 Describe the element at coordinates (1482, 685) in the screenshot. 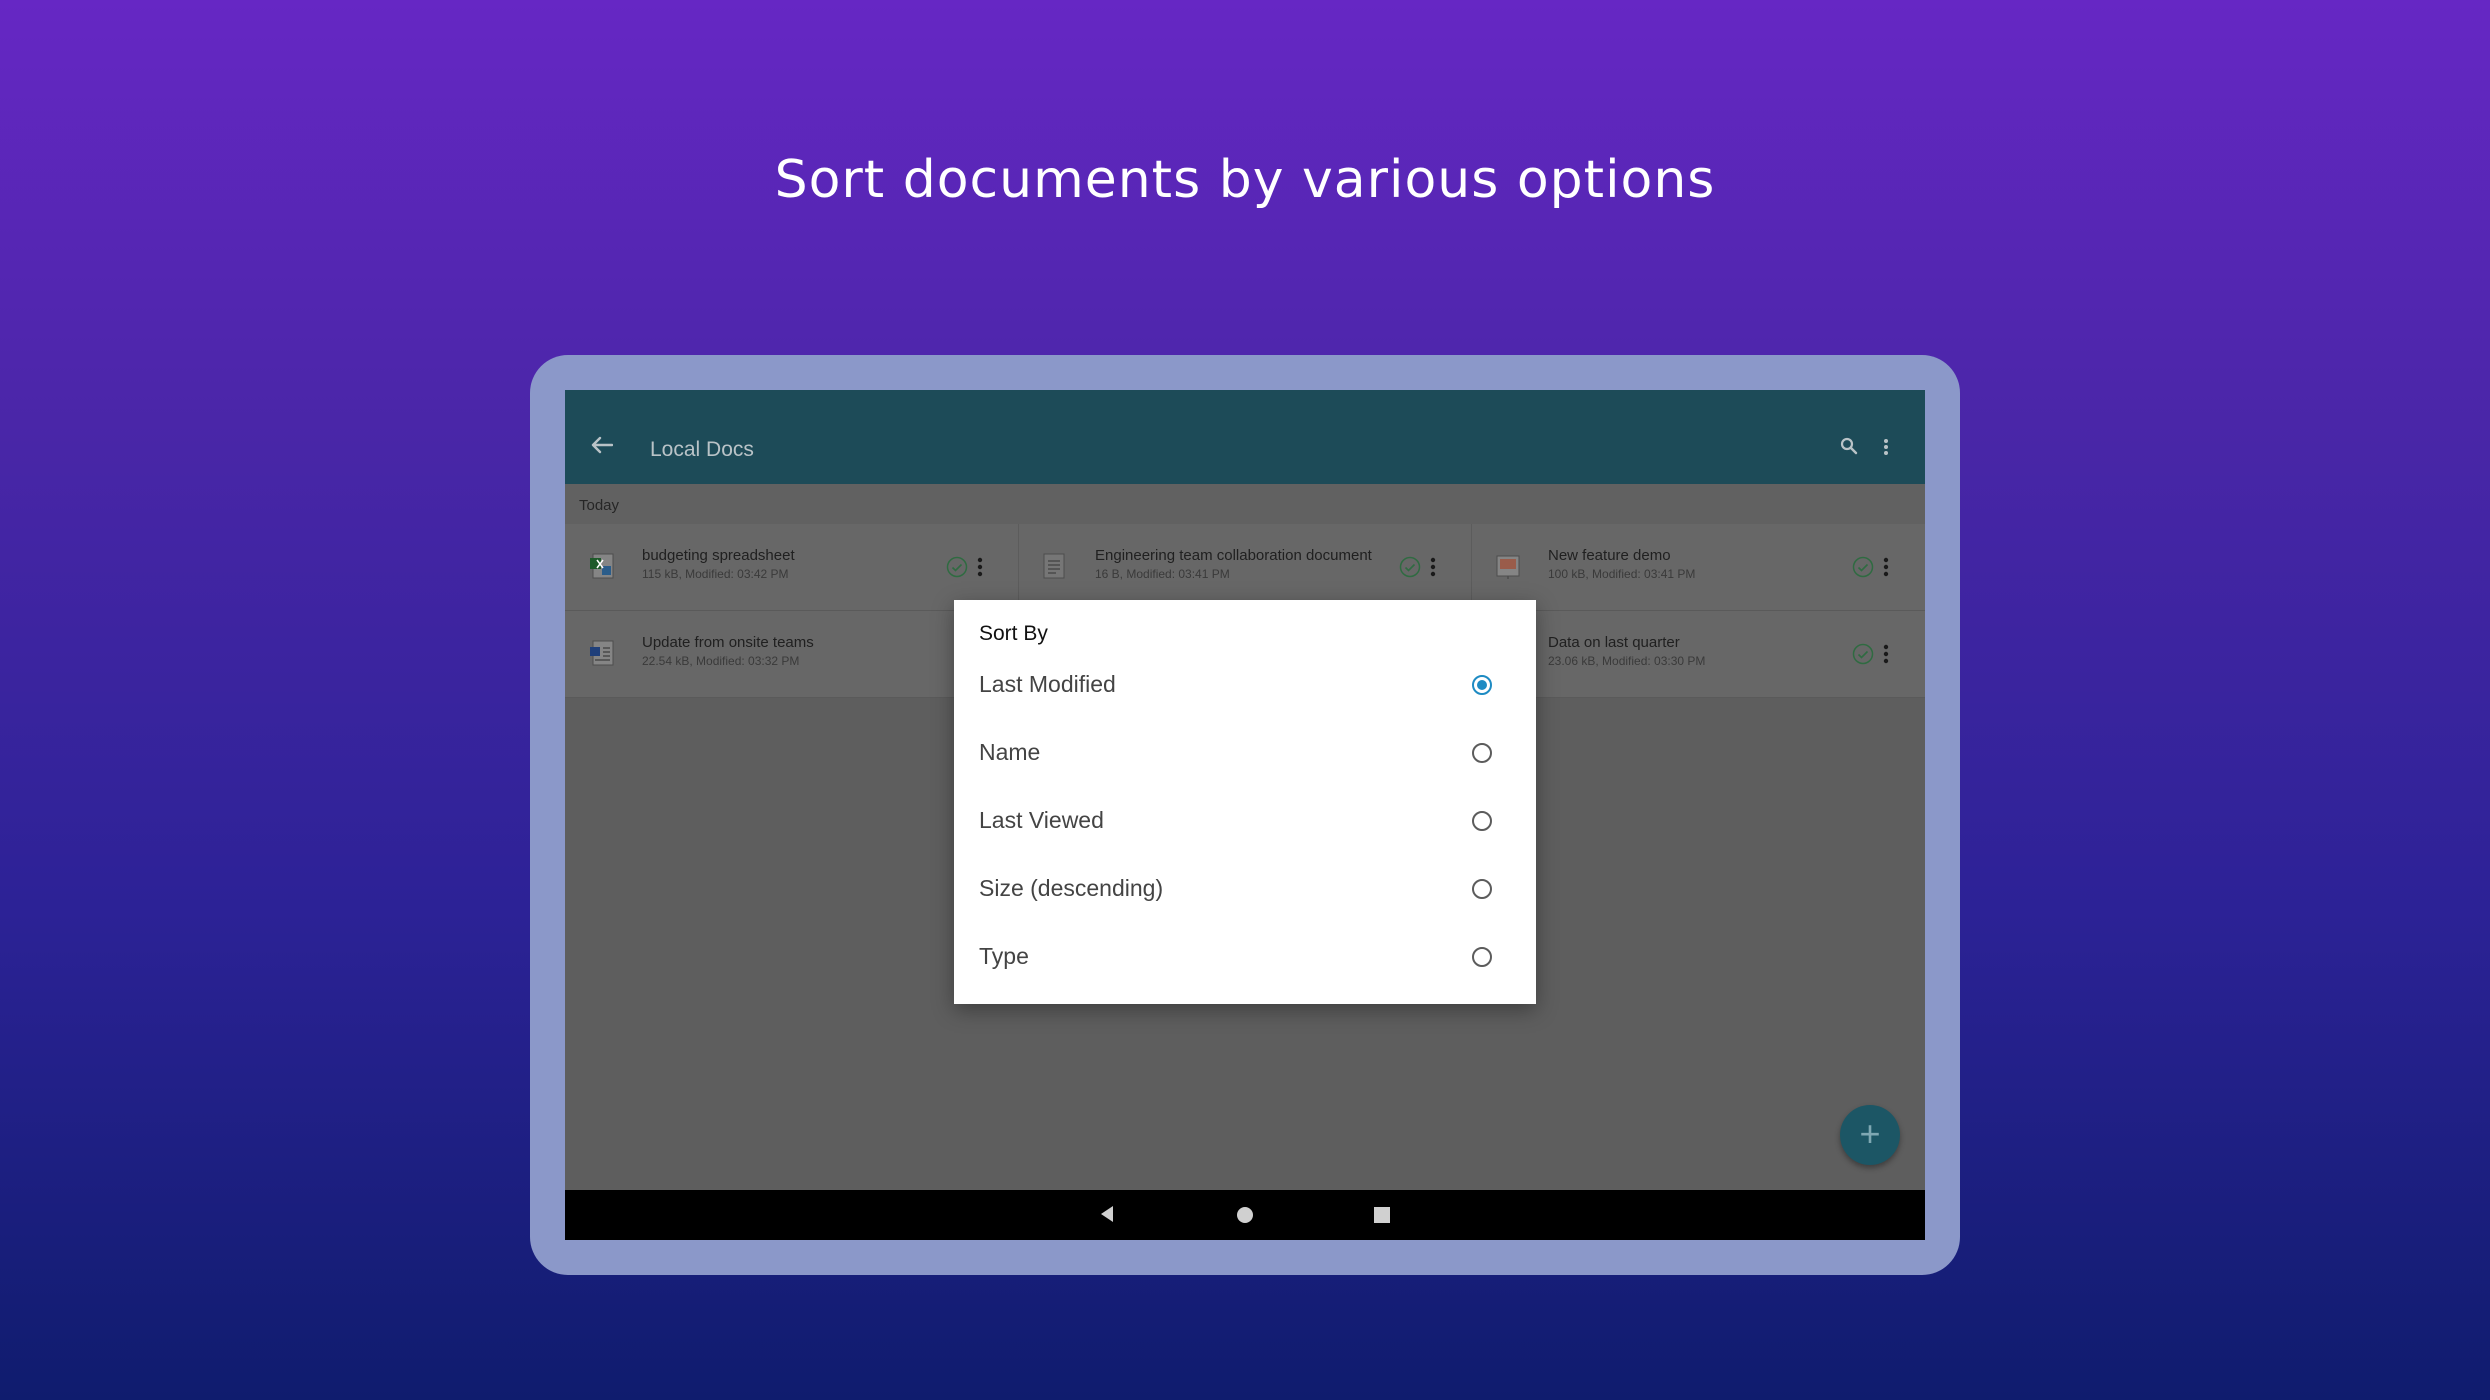

I see `radio-selected-icon` at that location.